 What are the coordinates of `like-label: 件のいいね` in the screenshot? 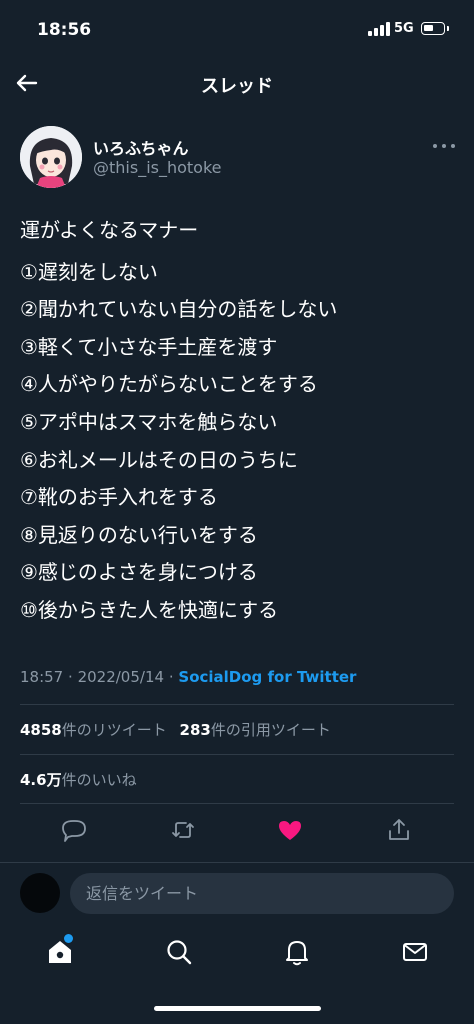 It's located at (99, 780).